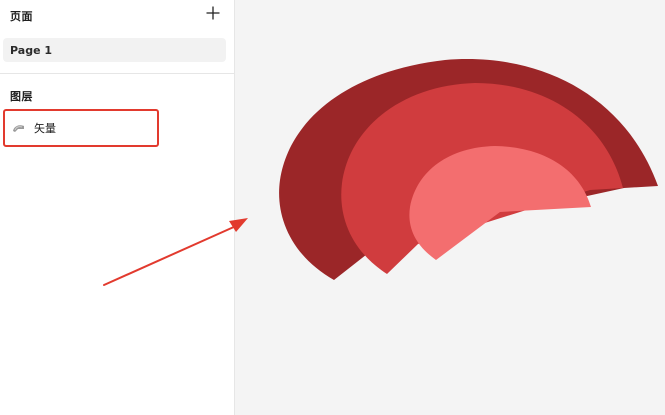 Image resolution: width=665 pixels, height=415 pixels. I want to click on layer-item-label: 矢量, so click(45, 128).